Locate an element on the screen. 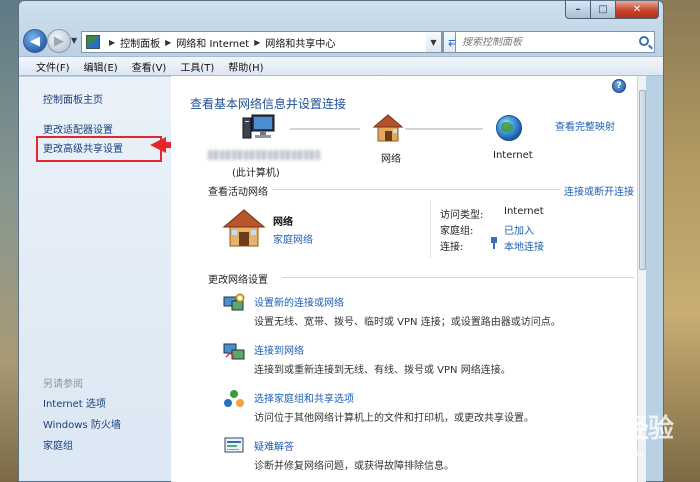  homegroup-link: 家庭组 is located at coordinates (58, 444).